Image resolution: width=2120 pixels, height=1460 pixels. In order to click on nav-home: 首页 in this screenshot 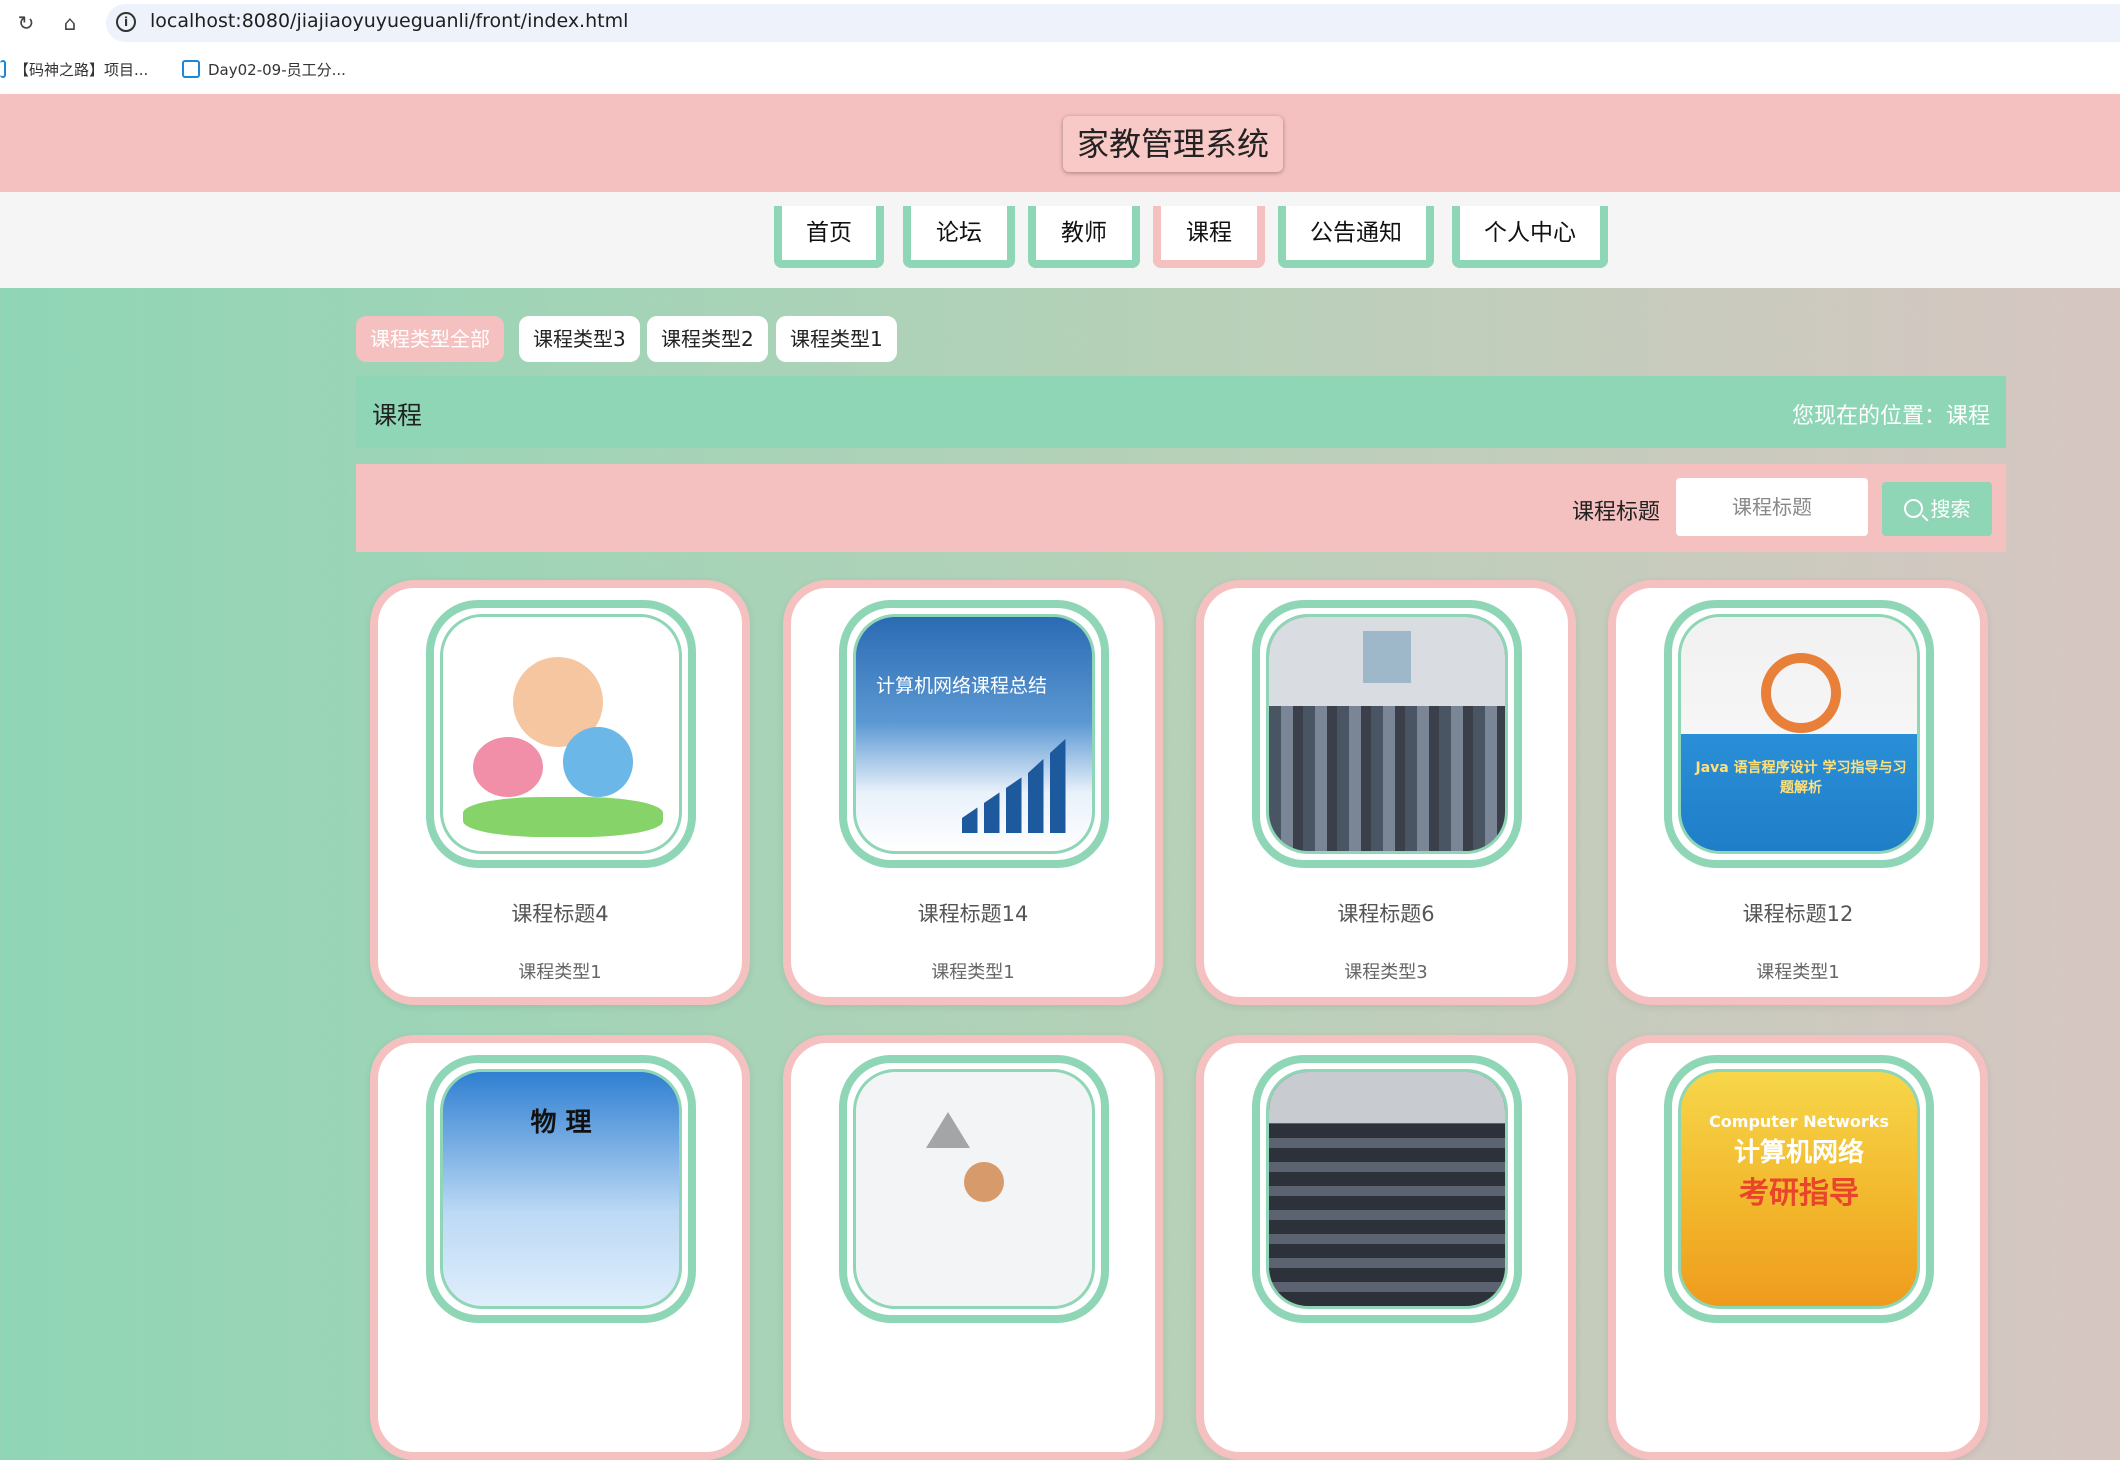, I will do `click(829, 237)`.